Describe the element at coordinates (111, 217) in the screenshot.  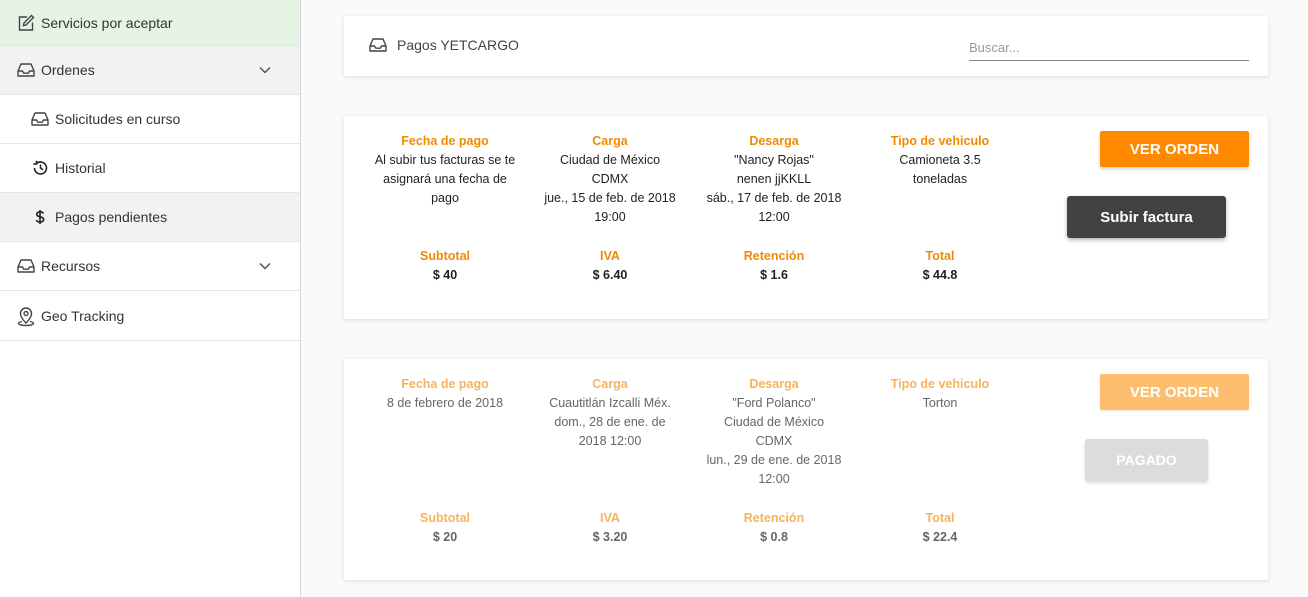
I see `sidebar-item-label: Pagos pendientes` at that location.